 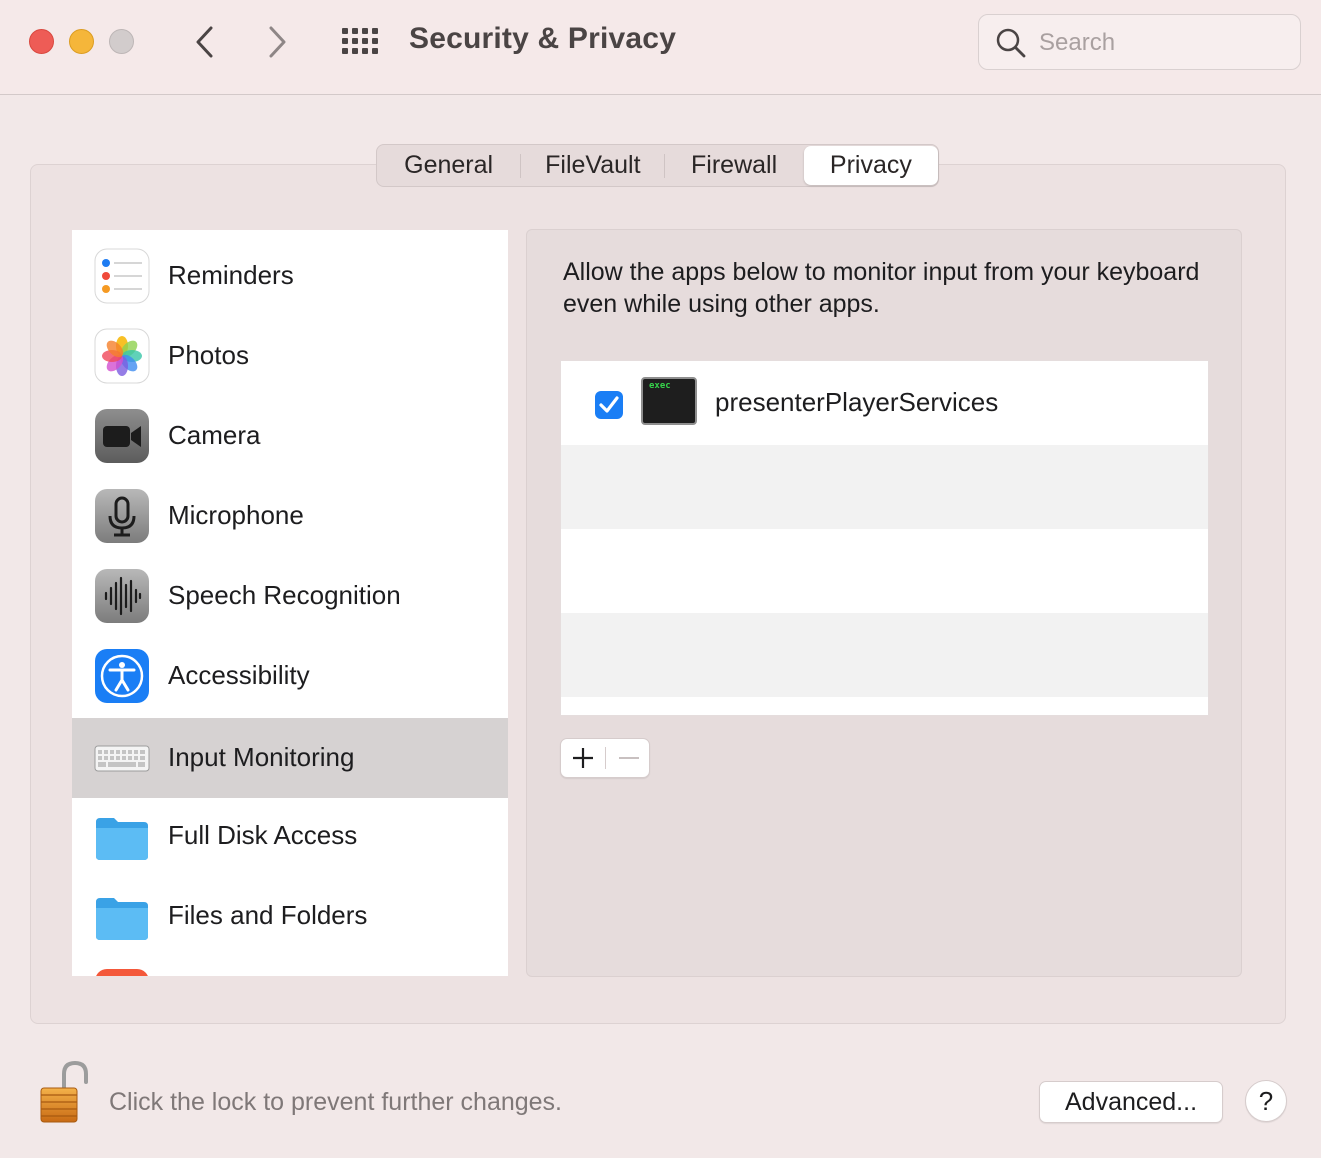 I want to click on sidebar-item-label: Reminders, so click(x=231, y=275).